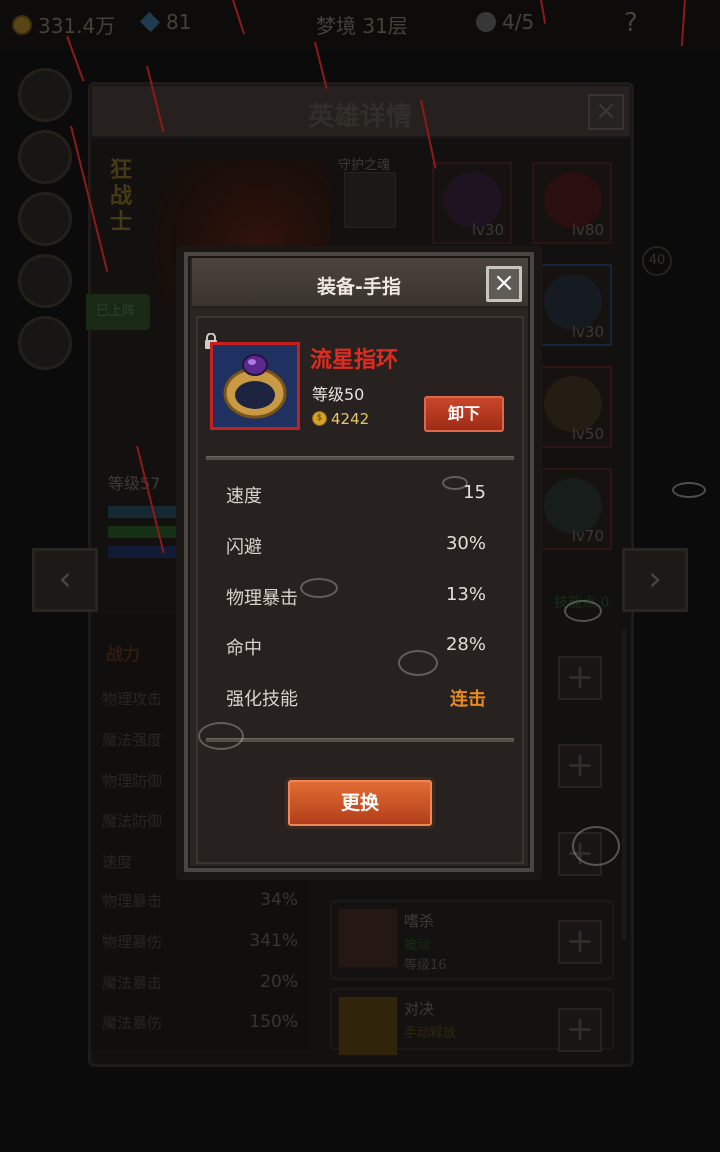 Image resolution: width=720 pixels, height=1152 pixels. Describe the element at coordinates (244, 496) in the screenshot. I see `attribute-label: 速度` at that location.